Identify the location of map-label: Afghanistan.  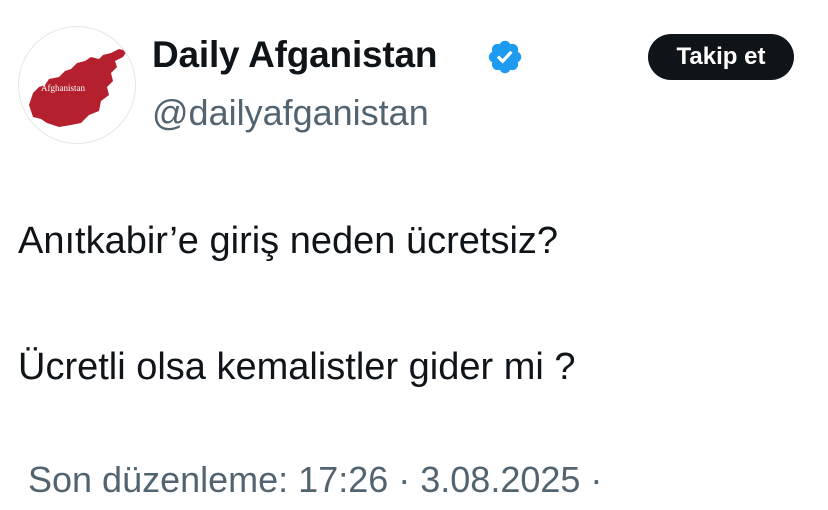
(63, 88).